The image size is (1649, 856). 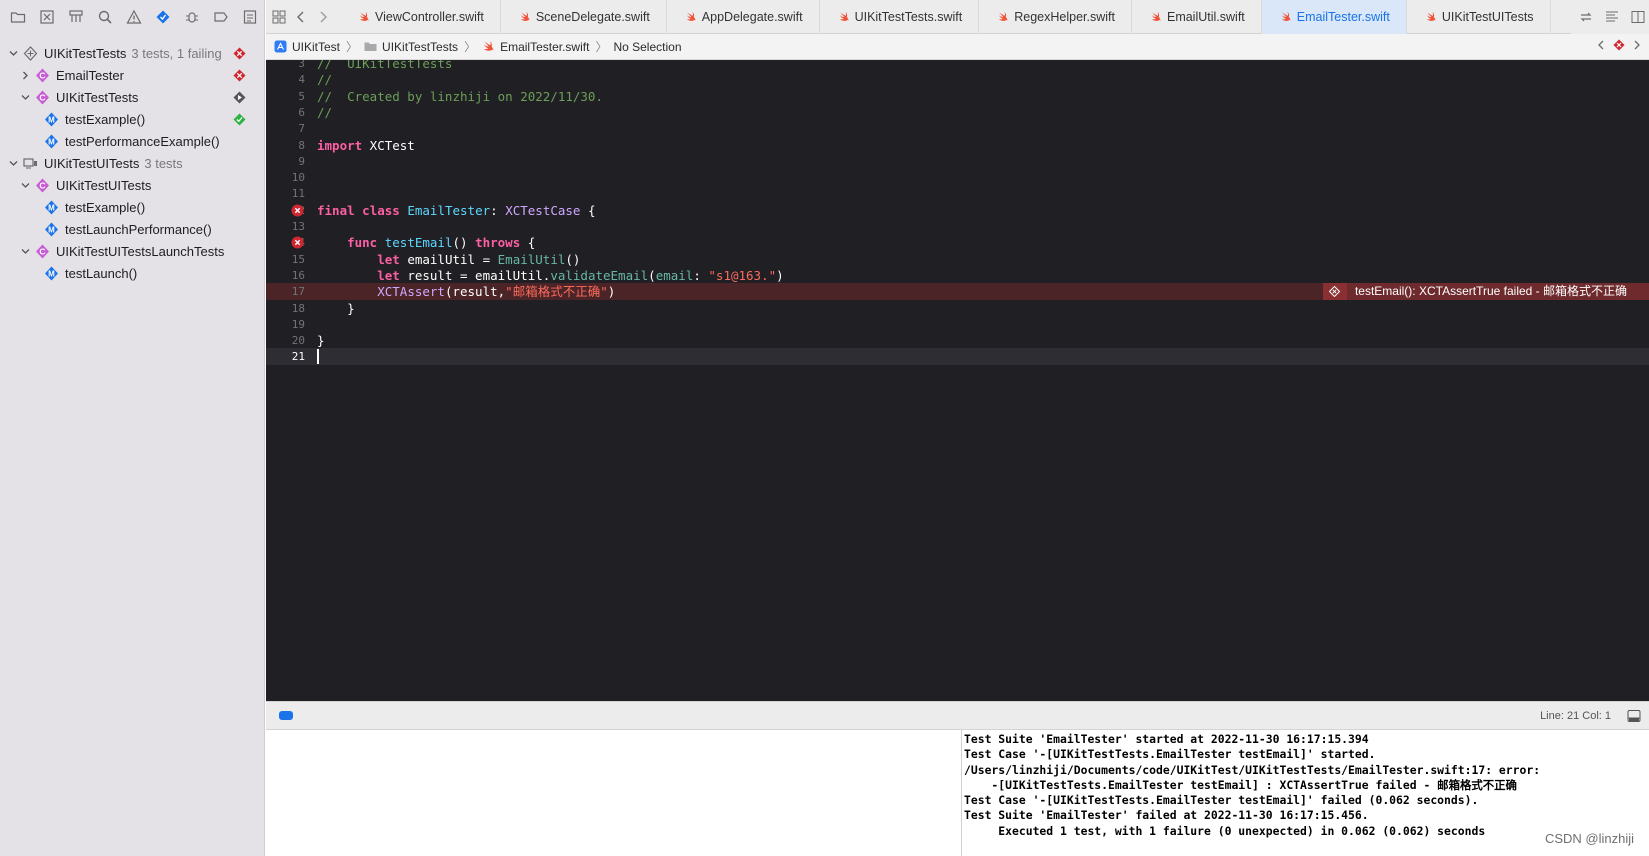 I want to click on test-tree-row: UIKitTestUITests 3 tests, so click(x=132, y=163).